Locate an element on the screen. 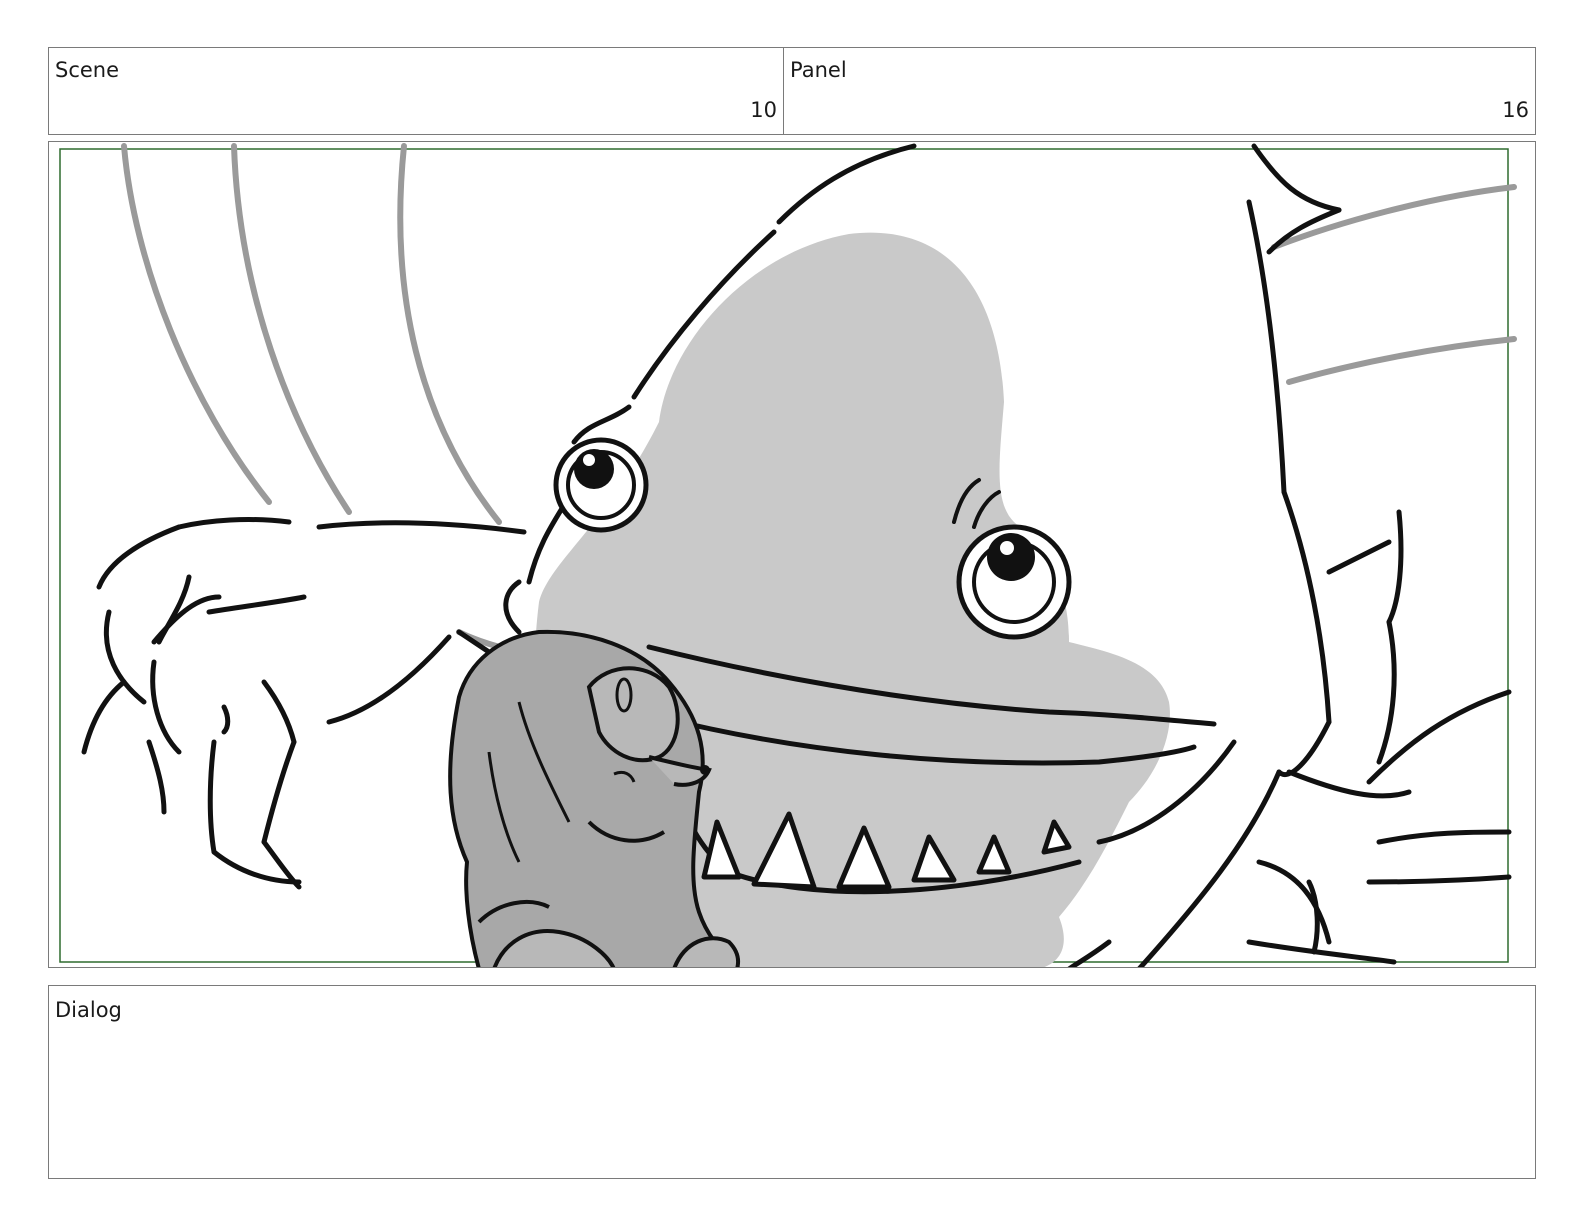 This screenshot has height=1224, width=1584. scene-number: 10 is located at coordinates (763, 110).